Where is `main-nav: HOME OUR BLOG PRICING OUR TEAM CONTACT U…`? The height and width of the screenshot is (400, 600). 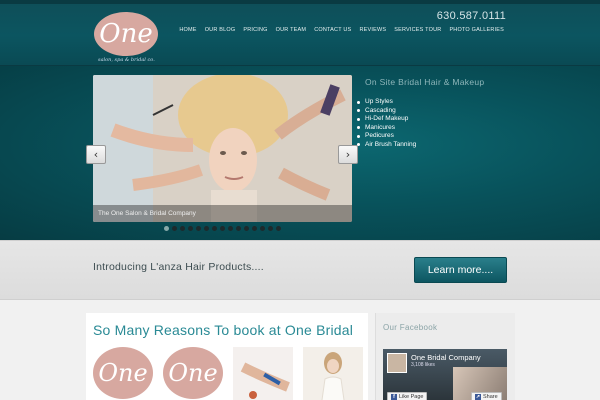
main-nav: HOME OUR BLOG PRICING OUR TEAM CONTACT U… is located at coordinates (341, 30).